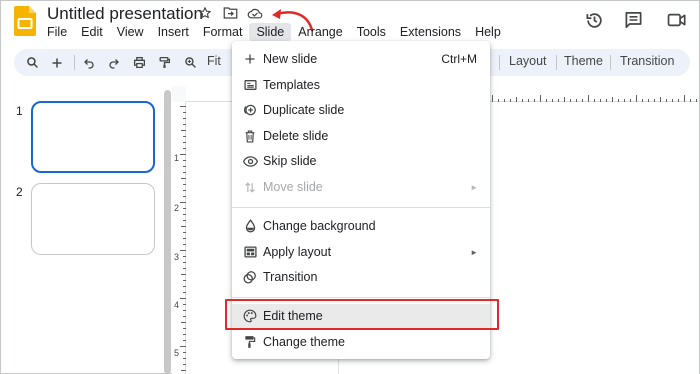 Image resolution: width=700 pixels, height=374 pixels. What do you see at coordinates (528, 61) in the screenshot?
I see `layout-button: Layout` at bounding box center [528, 61].